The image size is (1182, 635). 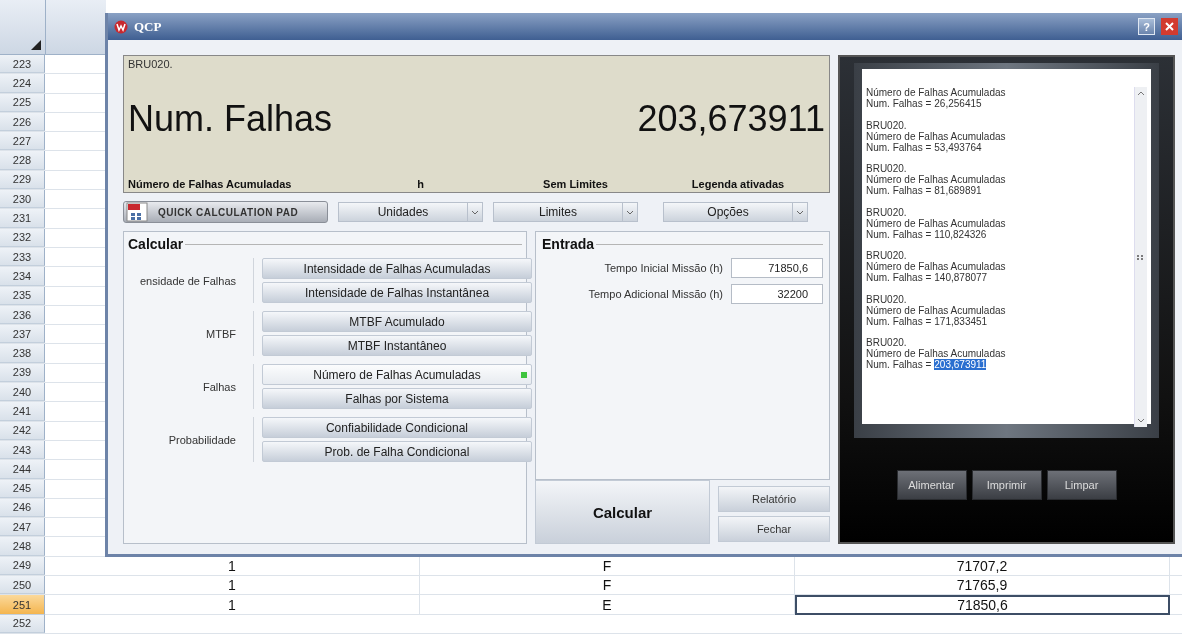 What do you see at coordinates (397, 345) in the screenshot?
I see `calculation-button: MTBF Instantâneo` at bounding box center [397, 345].